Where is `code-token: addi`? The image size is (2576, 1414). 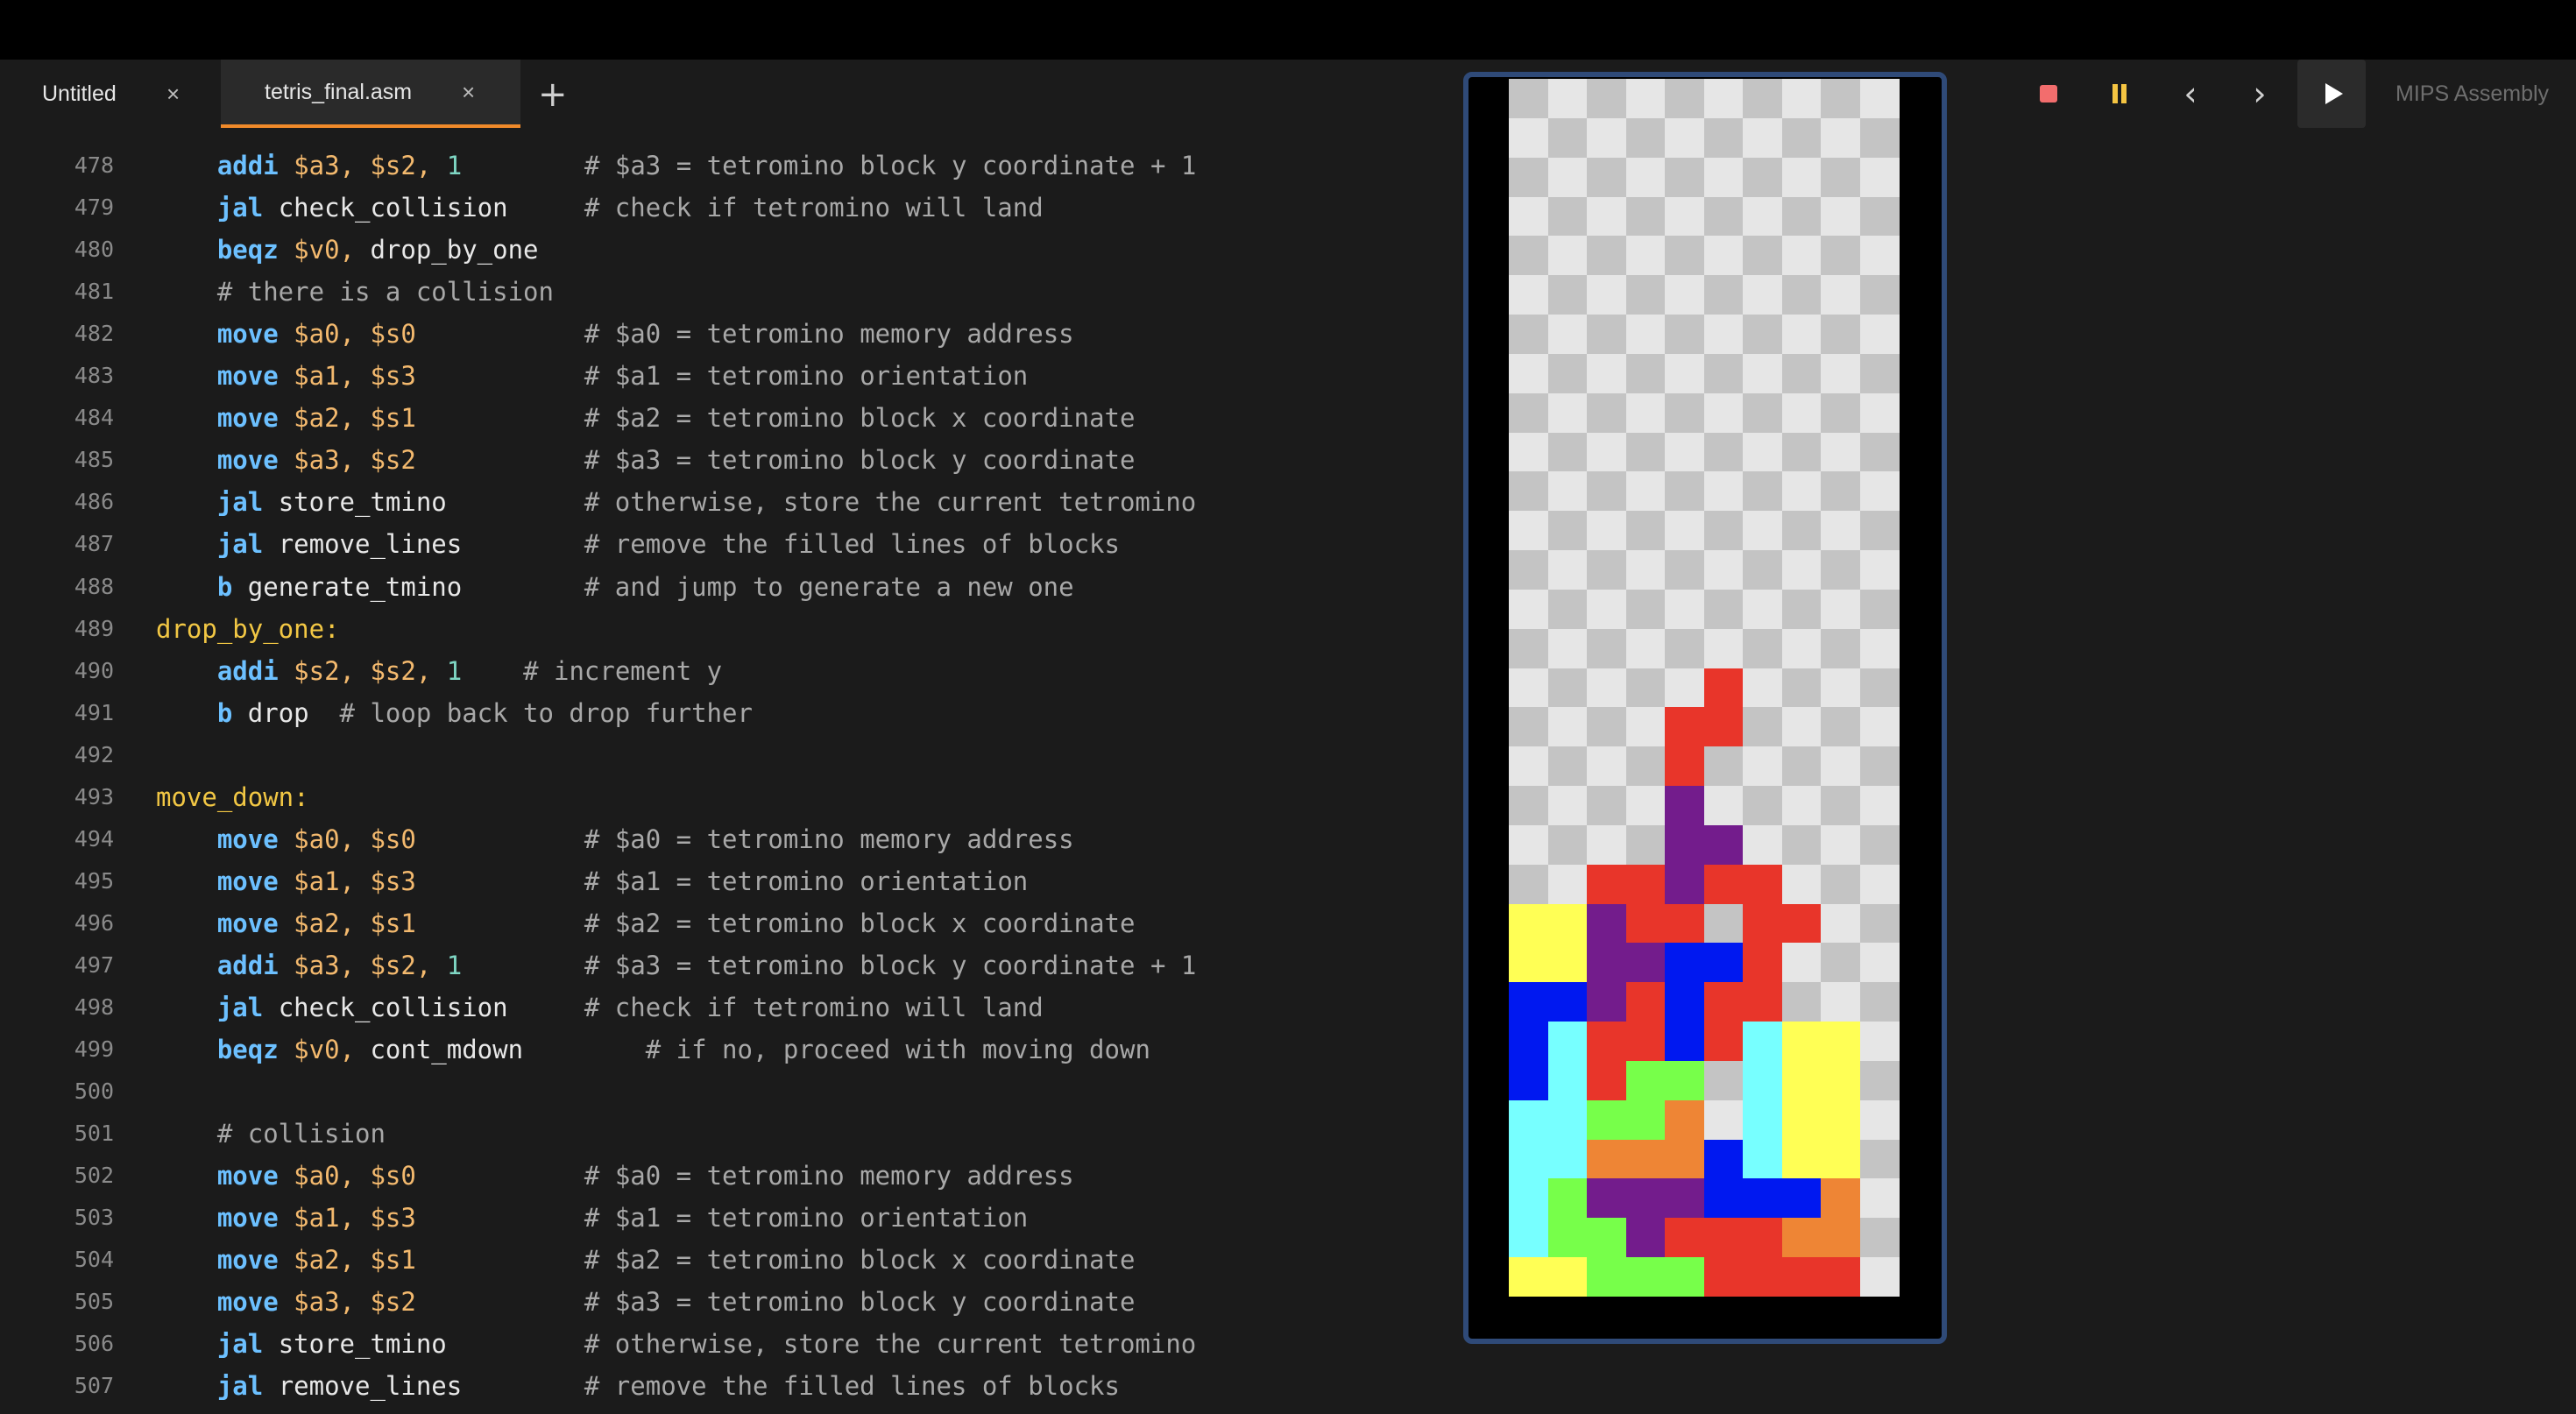
code-token: addi is located at coordinates (247, 670).